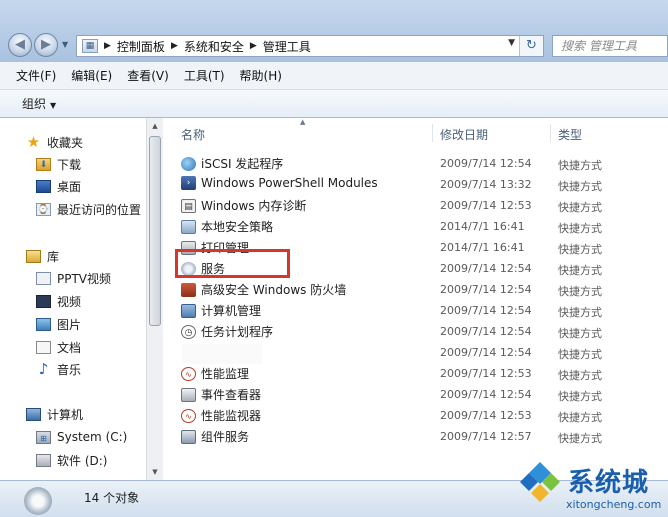  Describe the element at coordinates (214, 46) in the screenshot. I see `breadcrumb-system-security: 系统和安全` at that location.